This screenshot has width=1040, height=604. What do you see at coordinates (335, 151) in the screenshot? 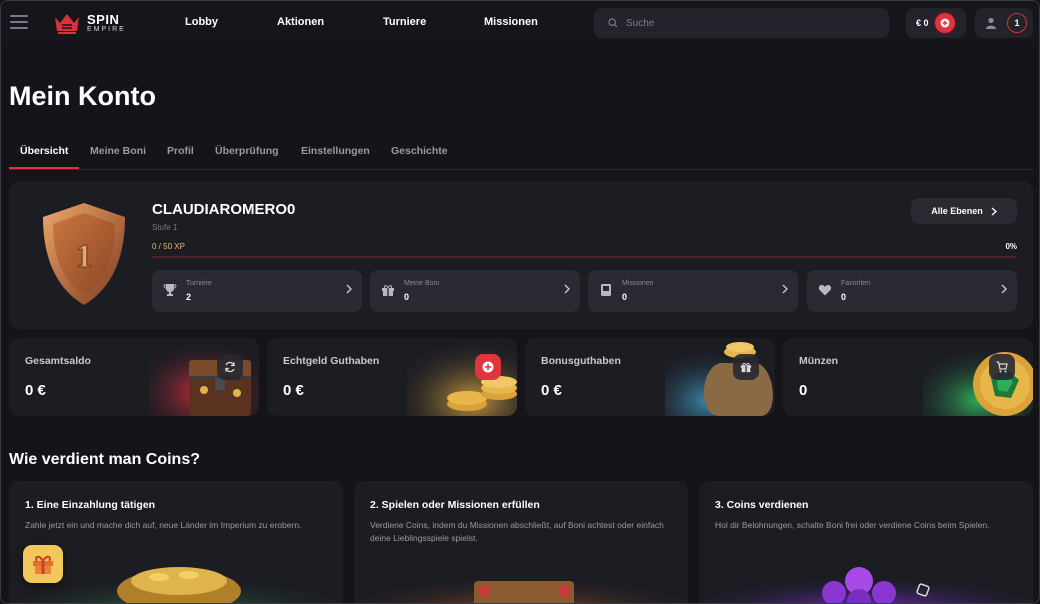
I see `tab-einstellungen: Einstellungen` at bounding box center [335, 151].